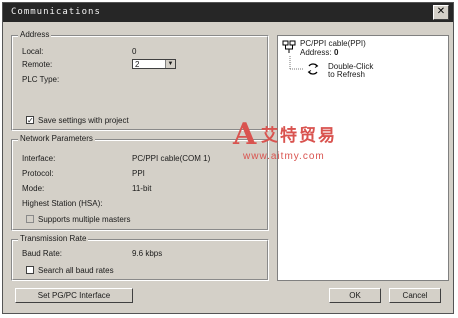 This screenshot has height=318, width=458. I want to click on chevron-down-icon: ▼, so click(170, 64).